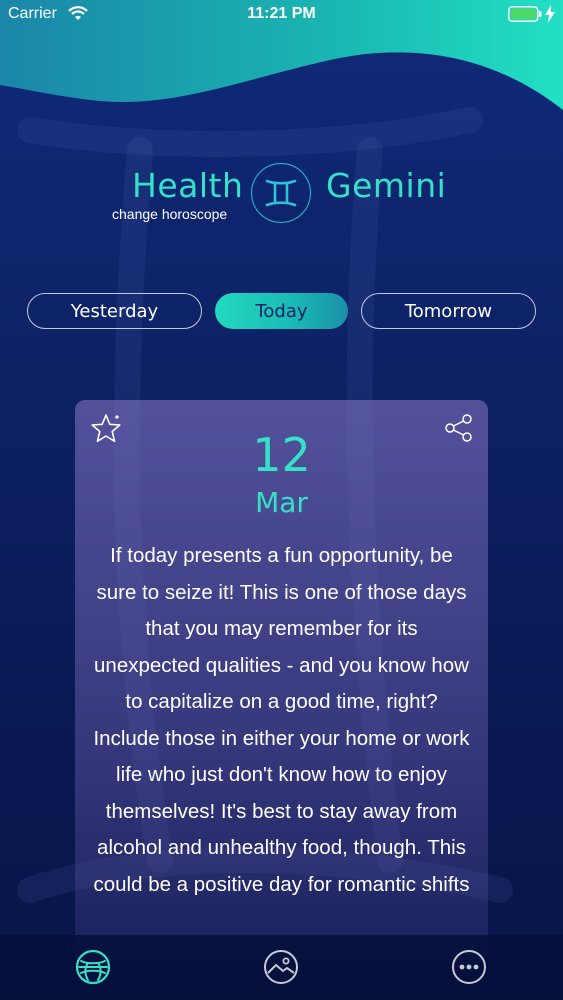 This screenshot has width=563, height=1000. Describe the element at coordinates (169, 214) in the screenshot. I see `change-horoscope-link: change horoscope` at that location.